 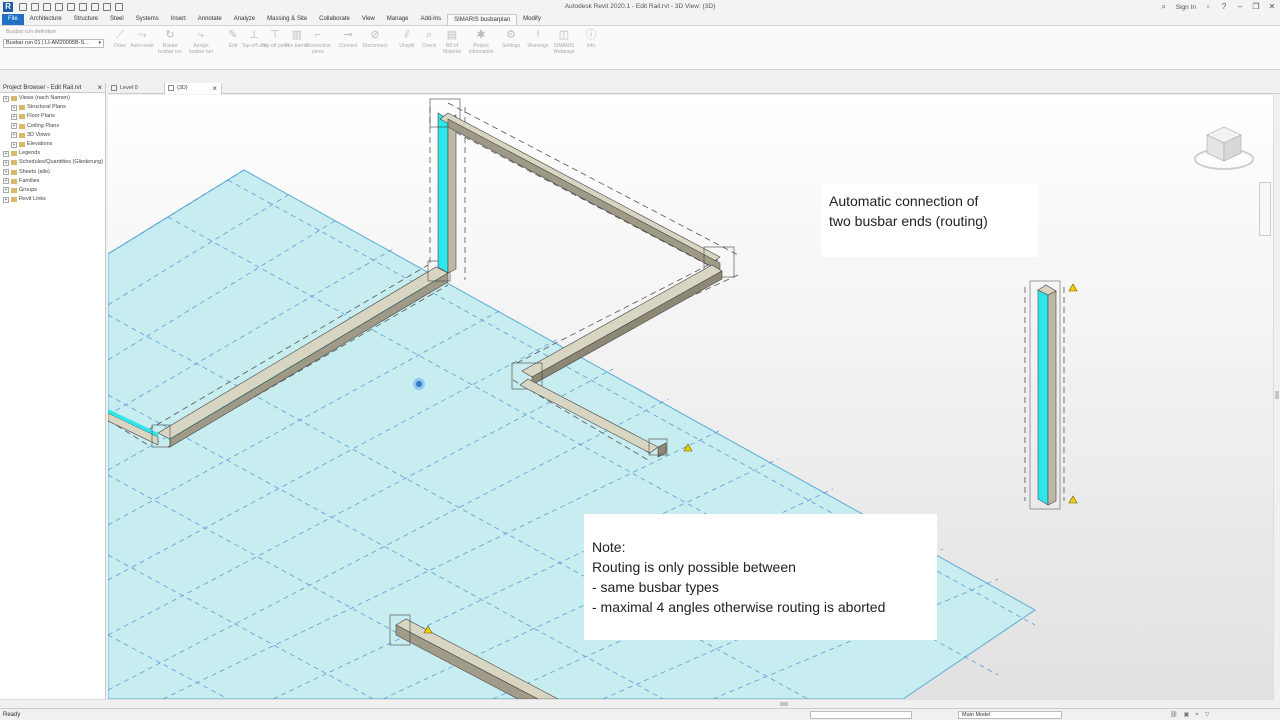 I want to click on connect-icon: ⊸, so click(x=348, y=35).